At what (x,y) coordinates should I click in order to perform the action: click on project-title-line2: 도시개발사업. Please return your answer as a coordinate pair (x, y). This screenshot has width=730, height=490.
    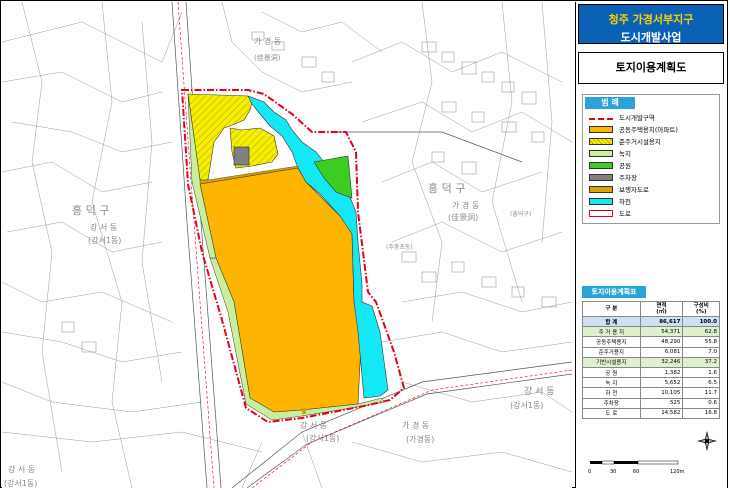
    Looking at the image, I should click on (651, 37).